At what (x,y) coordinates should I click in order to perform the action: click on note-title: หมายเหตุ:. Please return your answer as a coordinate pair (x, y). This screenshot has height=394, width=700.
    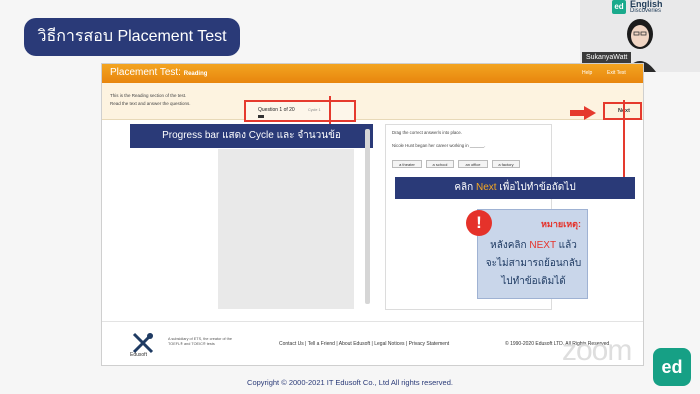
    Looking at the image, I should click on (560, 224).